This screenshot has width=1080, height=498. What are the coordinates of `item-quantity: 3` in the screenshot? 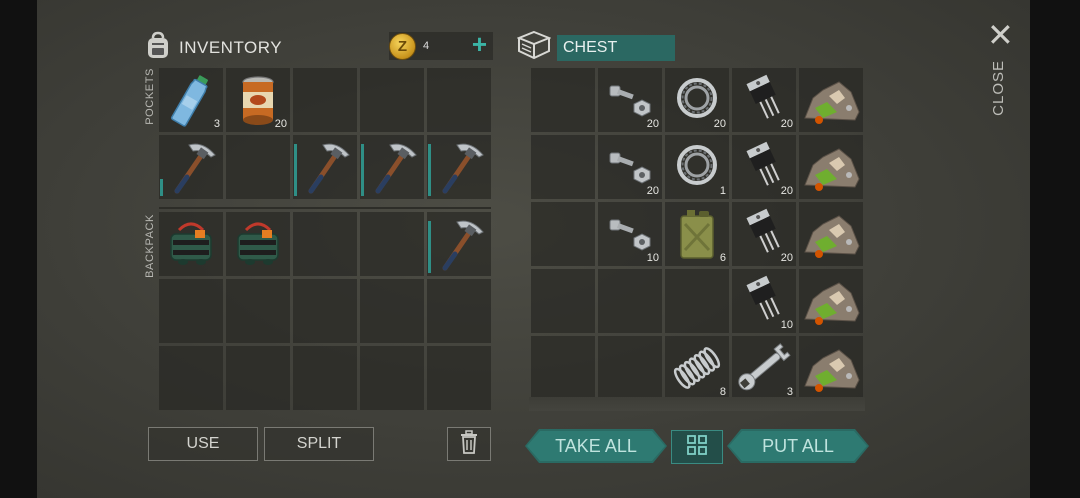 It's located at (216, 124).